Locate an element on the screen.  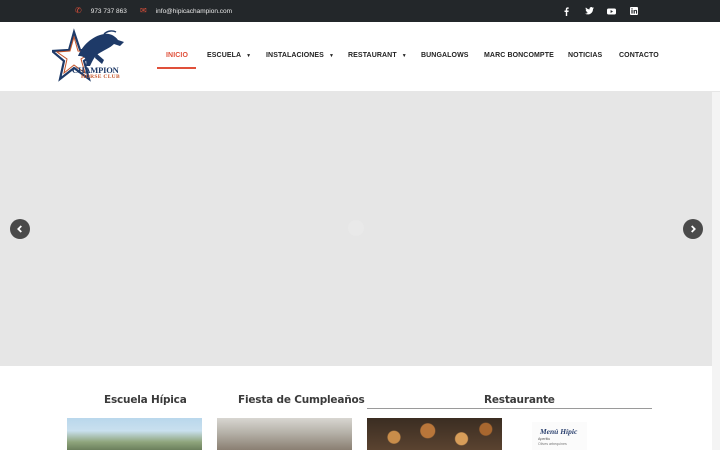
slider-prev-button is located at coordinates (20, 229).